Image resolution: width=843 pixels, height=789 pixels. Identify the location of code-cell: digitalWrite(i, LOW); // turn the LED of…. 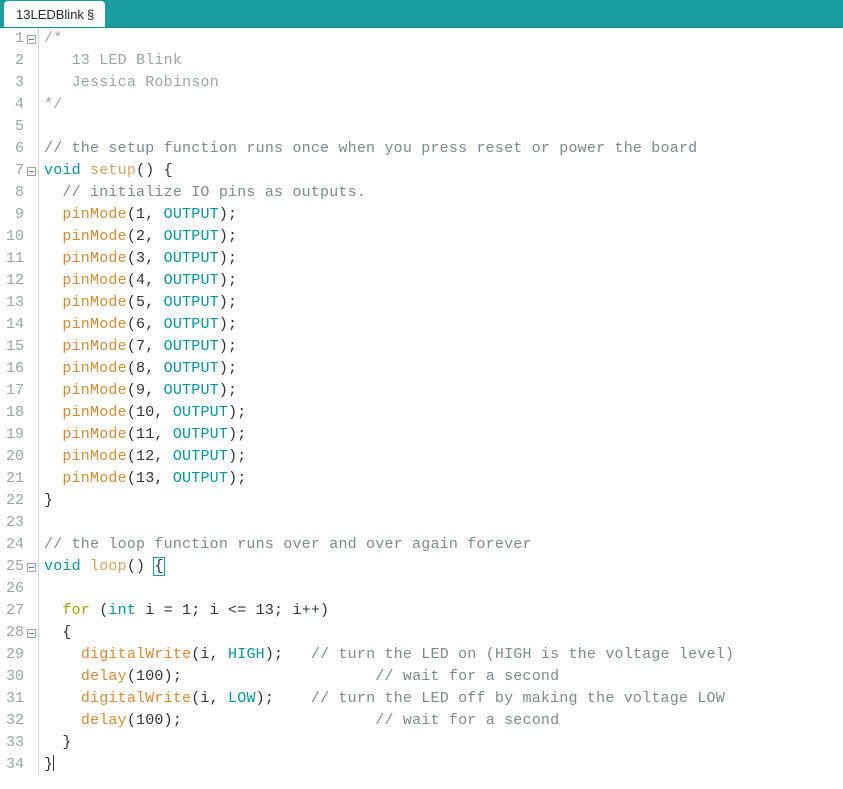
(441, 699).